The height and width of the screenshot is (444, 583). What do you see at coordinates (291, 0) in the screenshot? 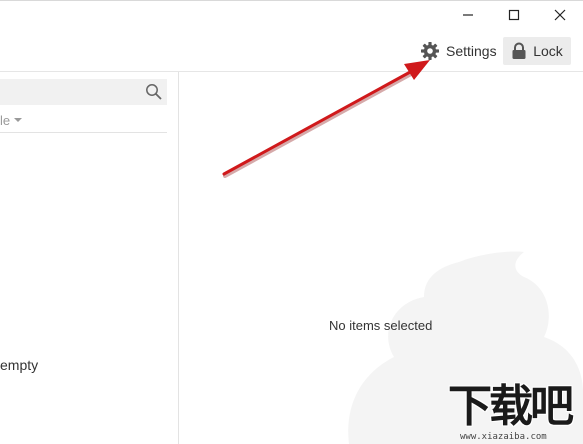
I see `window-top-border` at bounding box center [291, 0].